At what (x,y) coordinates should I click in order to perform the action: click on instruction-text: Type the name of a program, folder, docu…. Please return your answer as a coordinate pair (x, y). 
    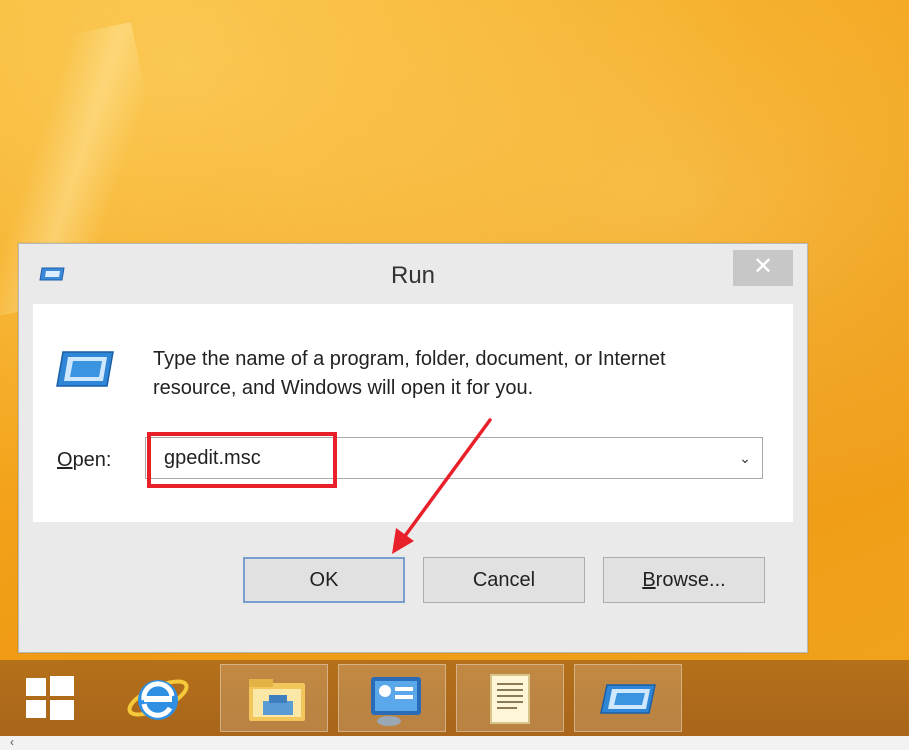
    Looking at the image, I should click on (463, 374).